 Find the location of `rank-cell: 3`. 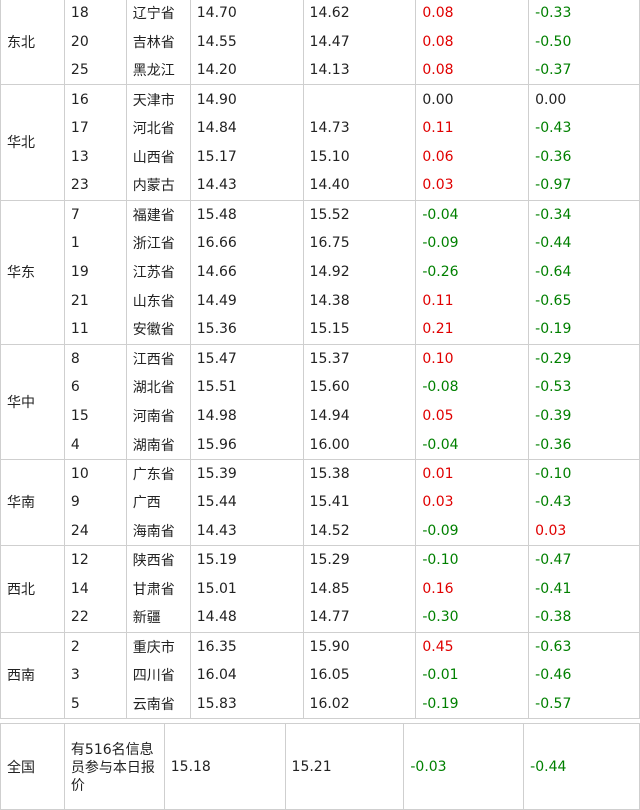

rank-cell: 3 is located at coordinates (95, 675).